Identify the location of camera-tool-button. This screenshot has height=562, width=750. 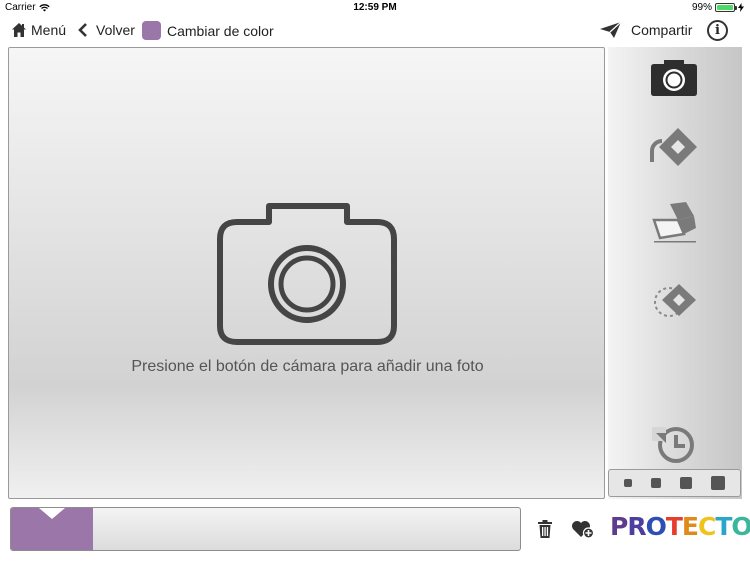
(674, 78).